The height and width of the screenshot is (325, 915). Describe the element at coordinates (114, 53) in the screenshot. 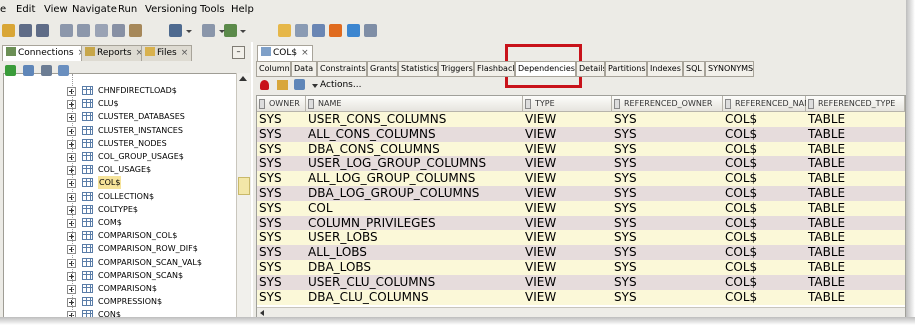

I see `tab-reports: Reports ×` at that location.